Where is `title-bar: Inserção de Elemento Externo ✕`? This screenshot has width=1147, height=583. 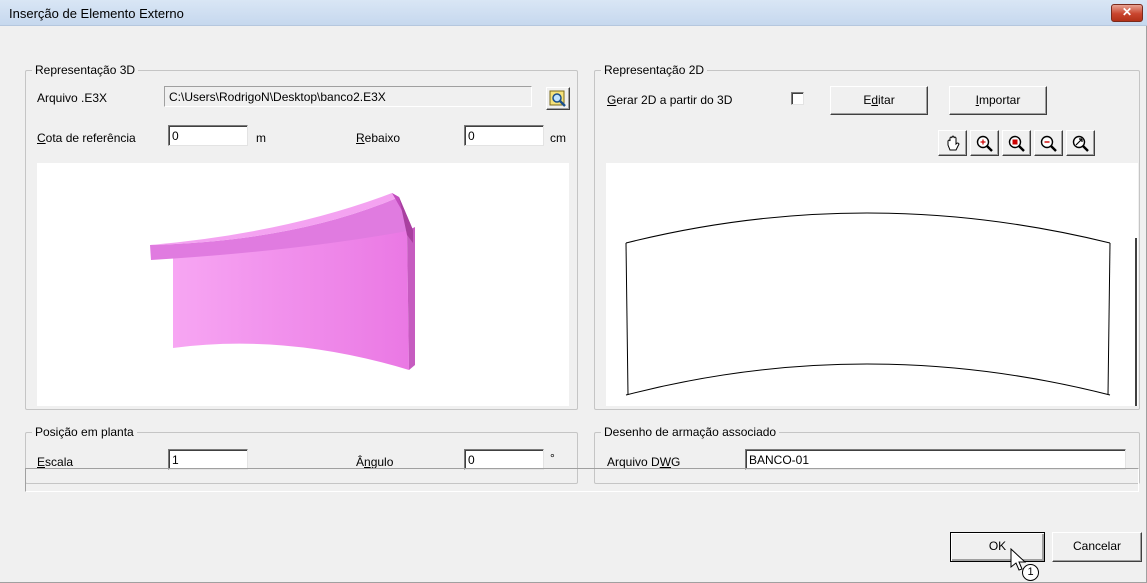 title-bar: Inserção de Elemento Externo ✕ is located at coordinates (573, 13).